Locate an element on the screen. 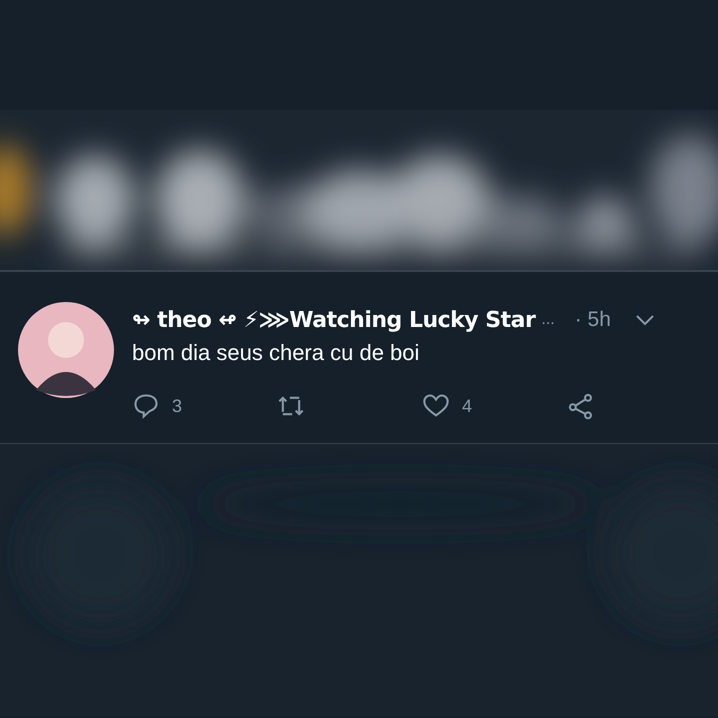 This screenshot has height=718, width=718. tweet-text: bom dia seus chera cu de boi is located at coordinates (276, 353).